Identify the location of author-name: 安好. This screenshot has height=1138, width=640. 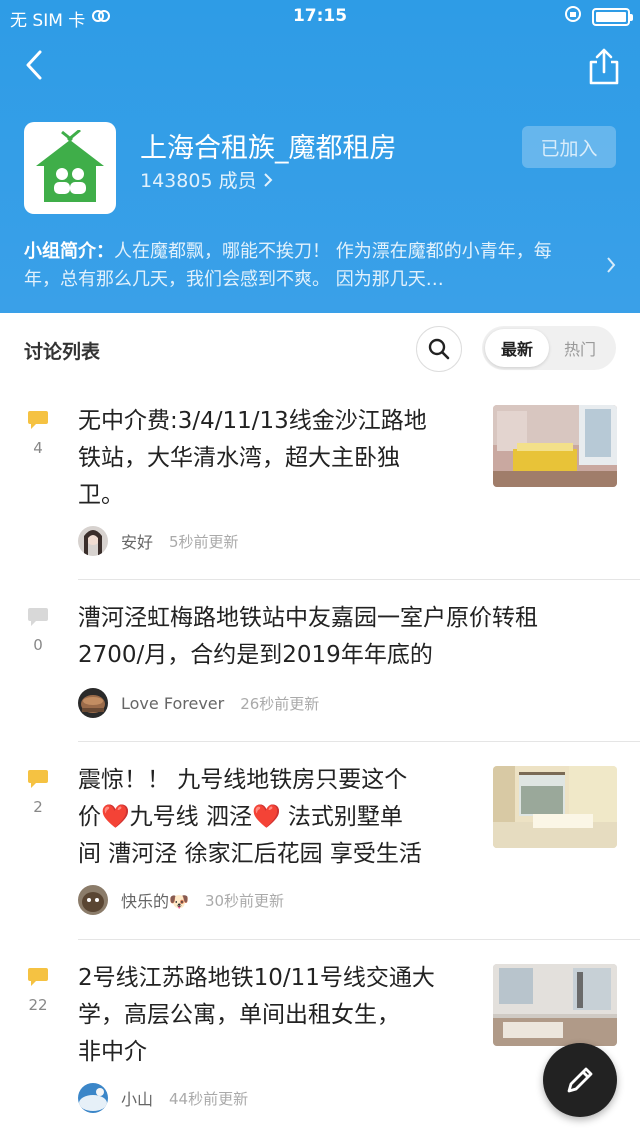
(137, 541).